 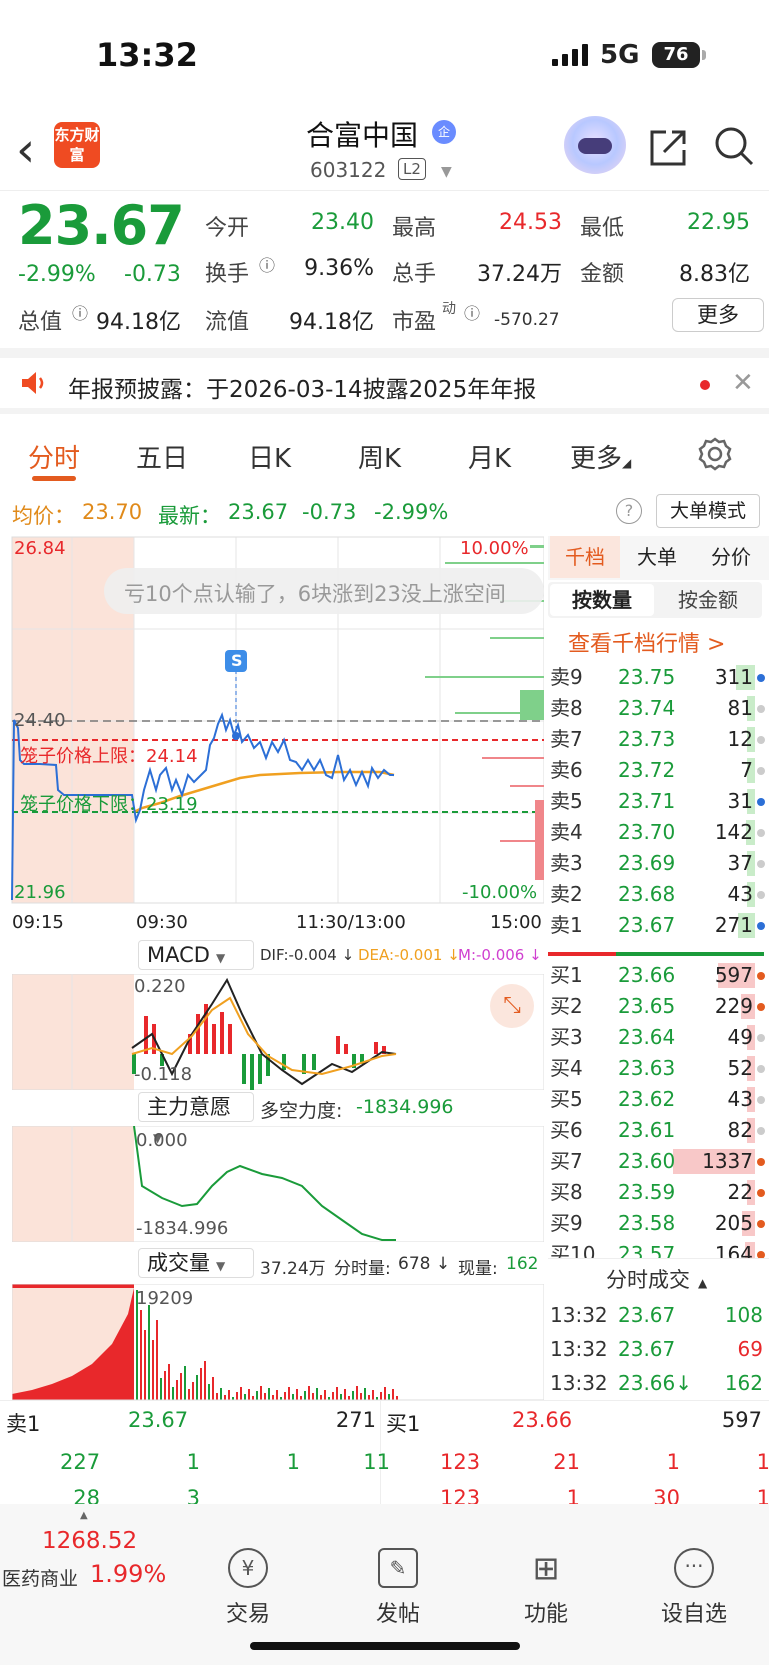 What do you see at coordinates (658, 1006) in the screenshot?
I see `bid-row: 买2 23.65 229` at bounding box center [658, 1006].